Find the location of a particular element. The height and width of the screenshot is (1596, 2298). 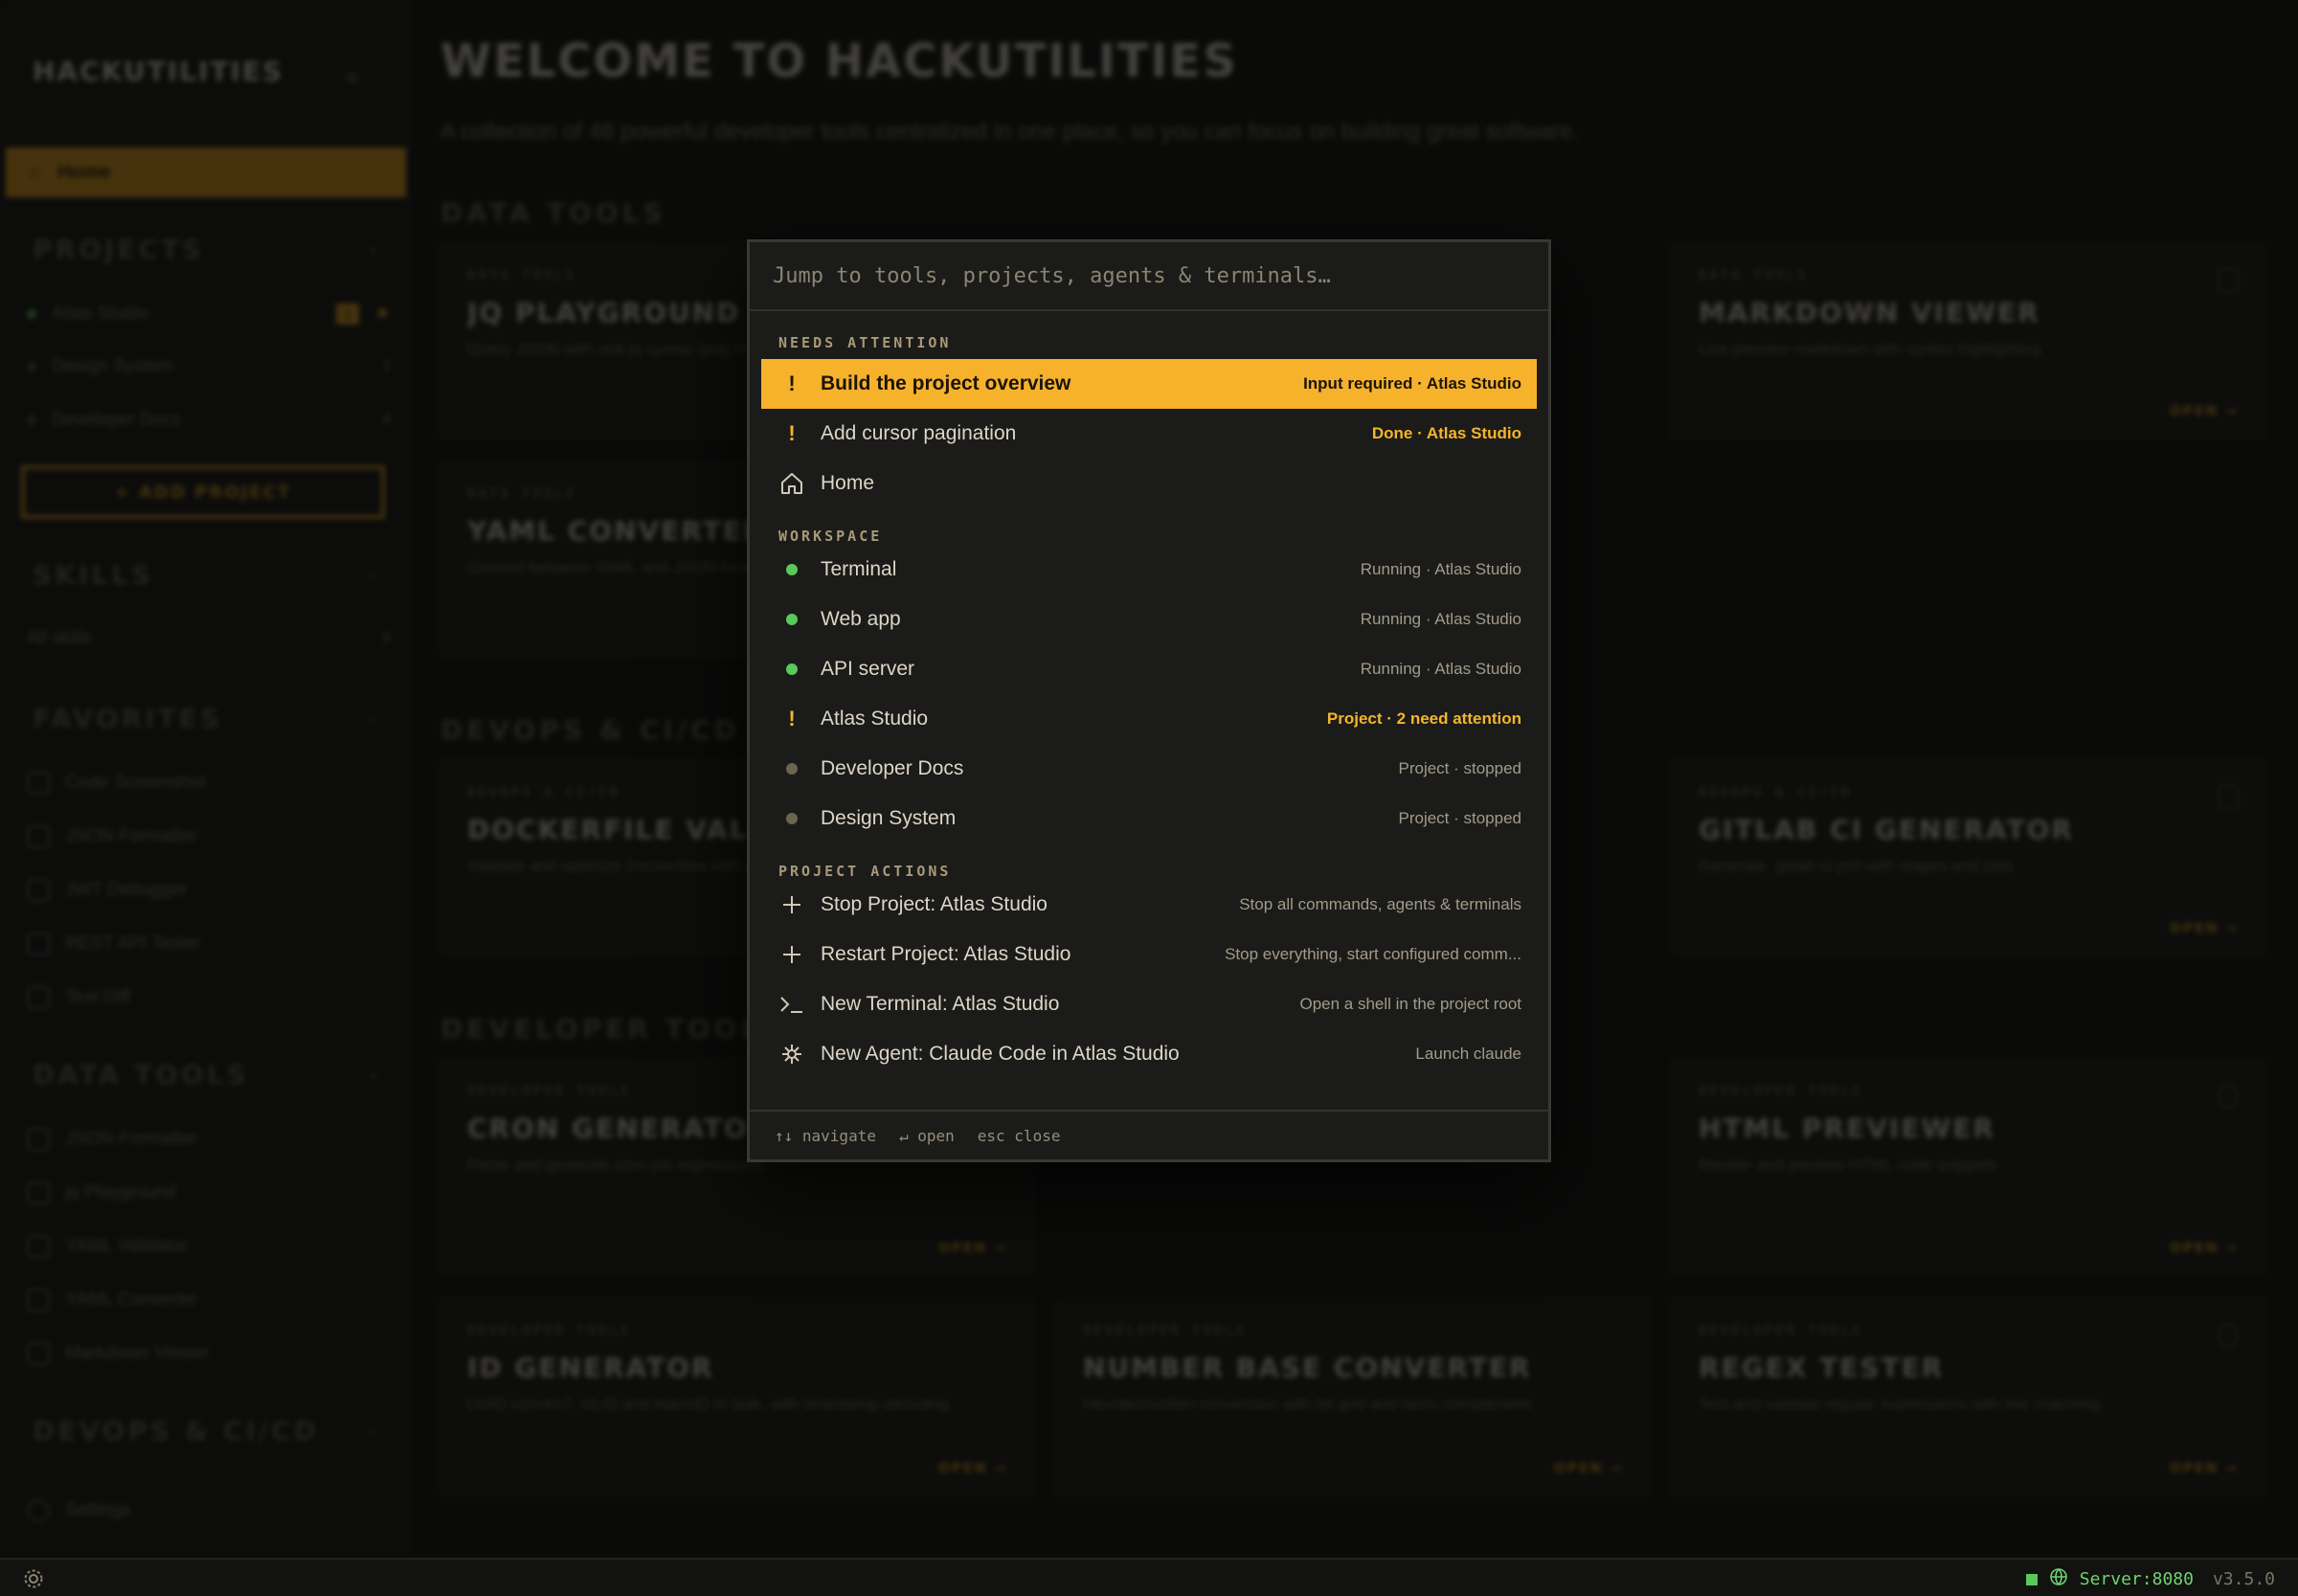

palette-search-bar is located at coordinates (1149, 276).